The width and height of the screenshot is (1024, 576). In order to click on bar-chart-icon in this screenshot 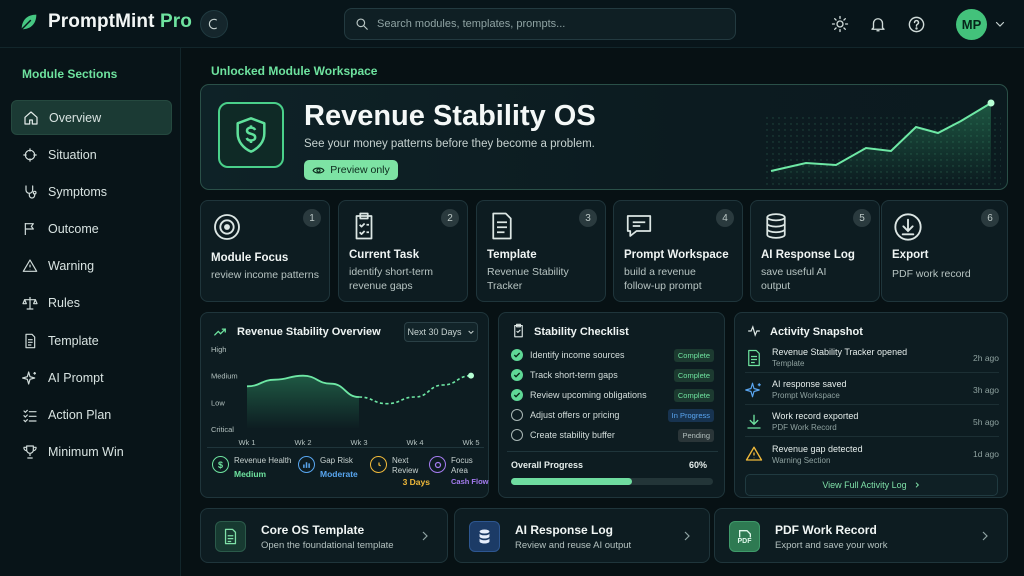, I will do `click(306, 464)`.